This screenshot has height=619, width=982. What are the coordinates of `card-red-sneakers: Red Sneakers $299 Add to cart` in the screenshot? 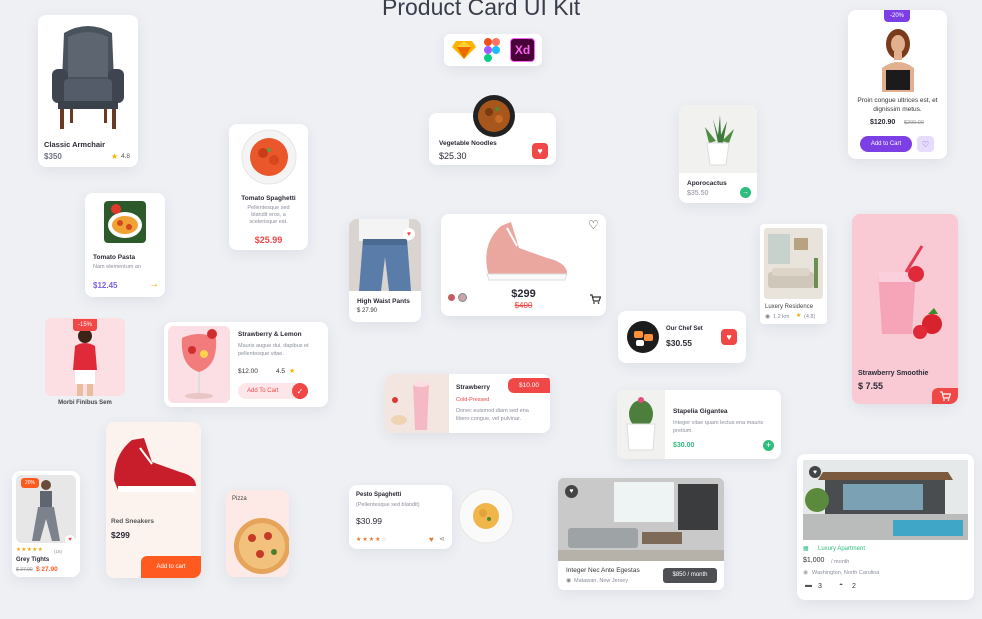 It's located at (153, 500).